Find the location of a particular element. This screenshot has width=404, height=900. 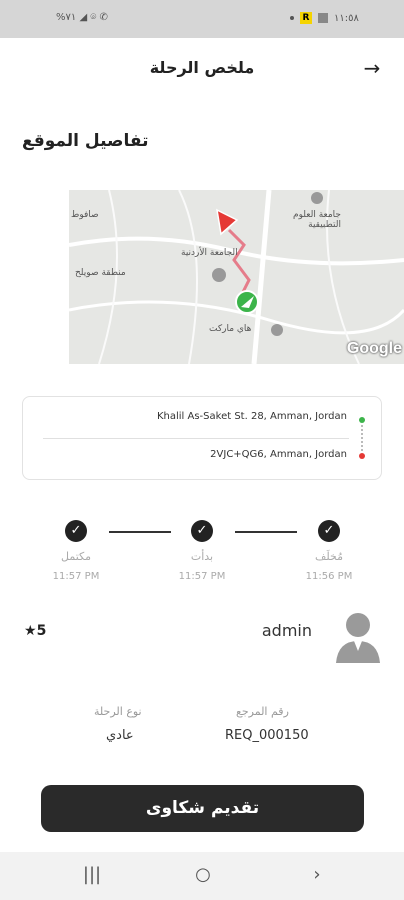

rating-value: 5 is located at coordinates (41, 631).